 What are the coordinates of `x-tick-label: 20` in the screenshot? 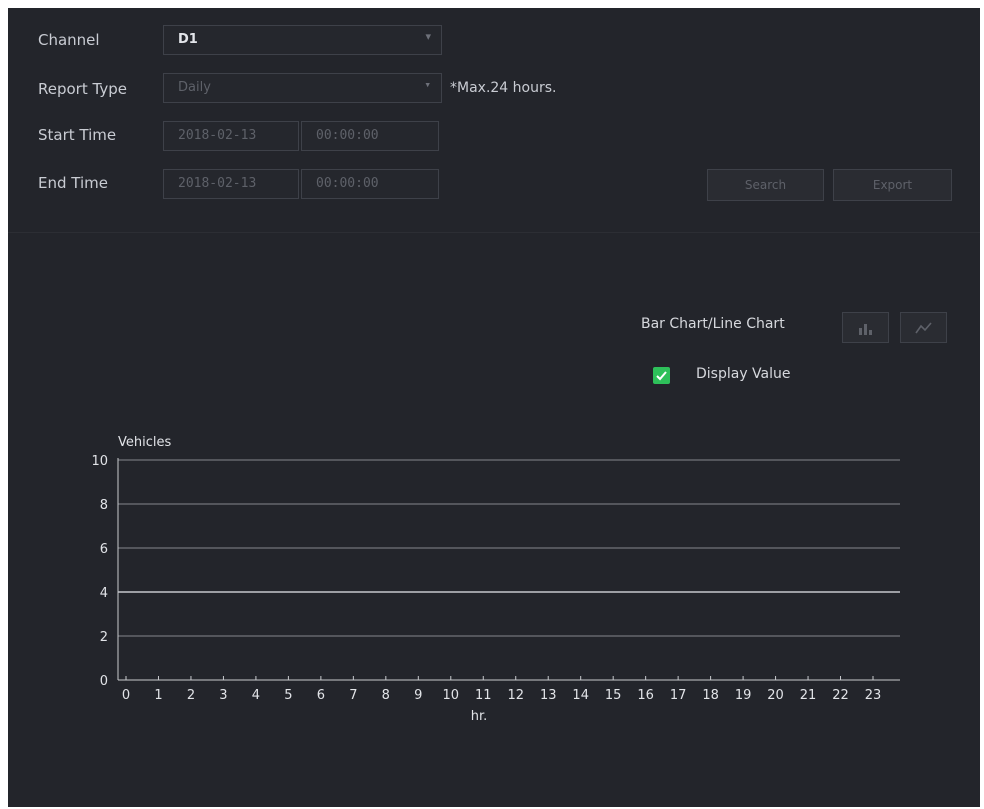 It's located at (775, 695).